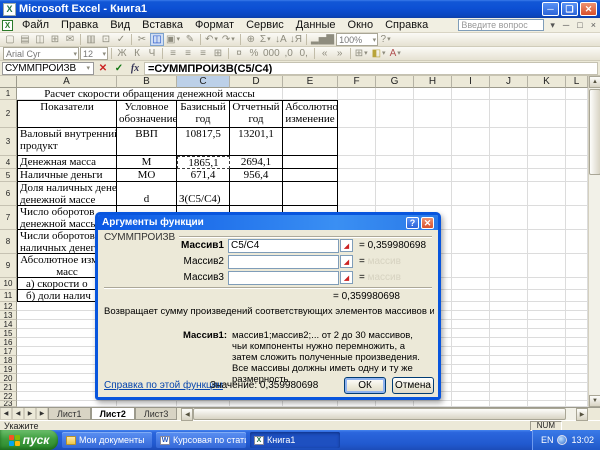 The image size is (600, 450). What do you see at coordinates (547, 284) in the screenshot?
I see `cell-K10` at bounding box center [547, 284].